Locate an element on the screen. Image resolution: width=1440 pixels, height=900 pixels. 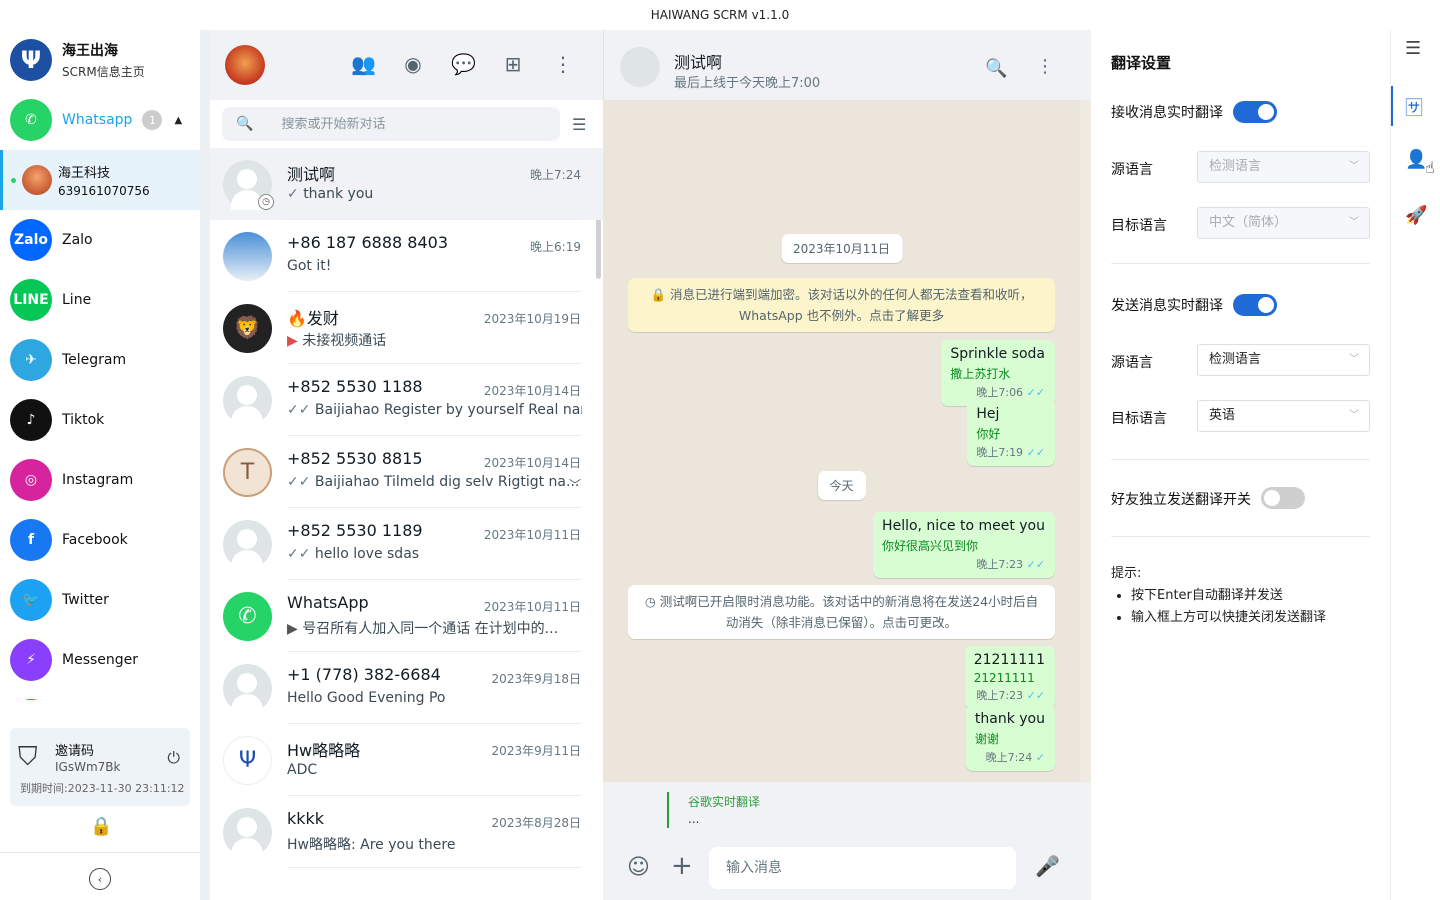
nav-item-twitter: 🐦 Twitter is located at coordinates (100, 600).